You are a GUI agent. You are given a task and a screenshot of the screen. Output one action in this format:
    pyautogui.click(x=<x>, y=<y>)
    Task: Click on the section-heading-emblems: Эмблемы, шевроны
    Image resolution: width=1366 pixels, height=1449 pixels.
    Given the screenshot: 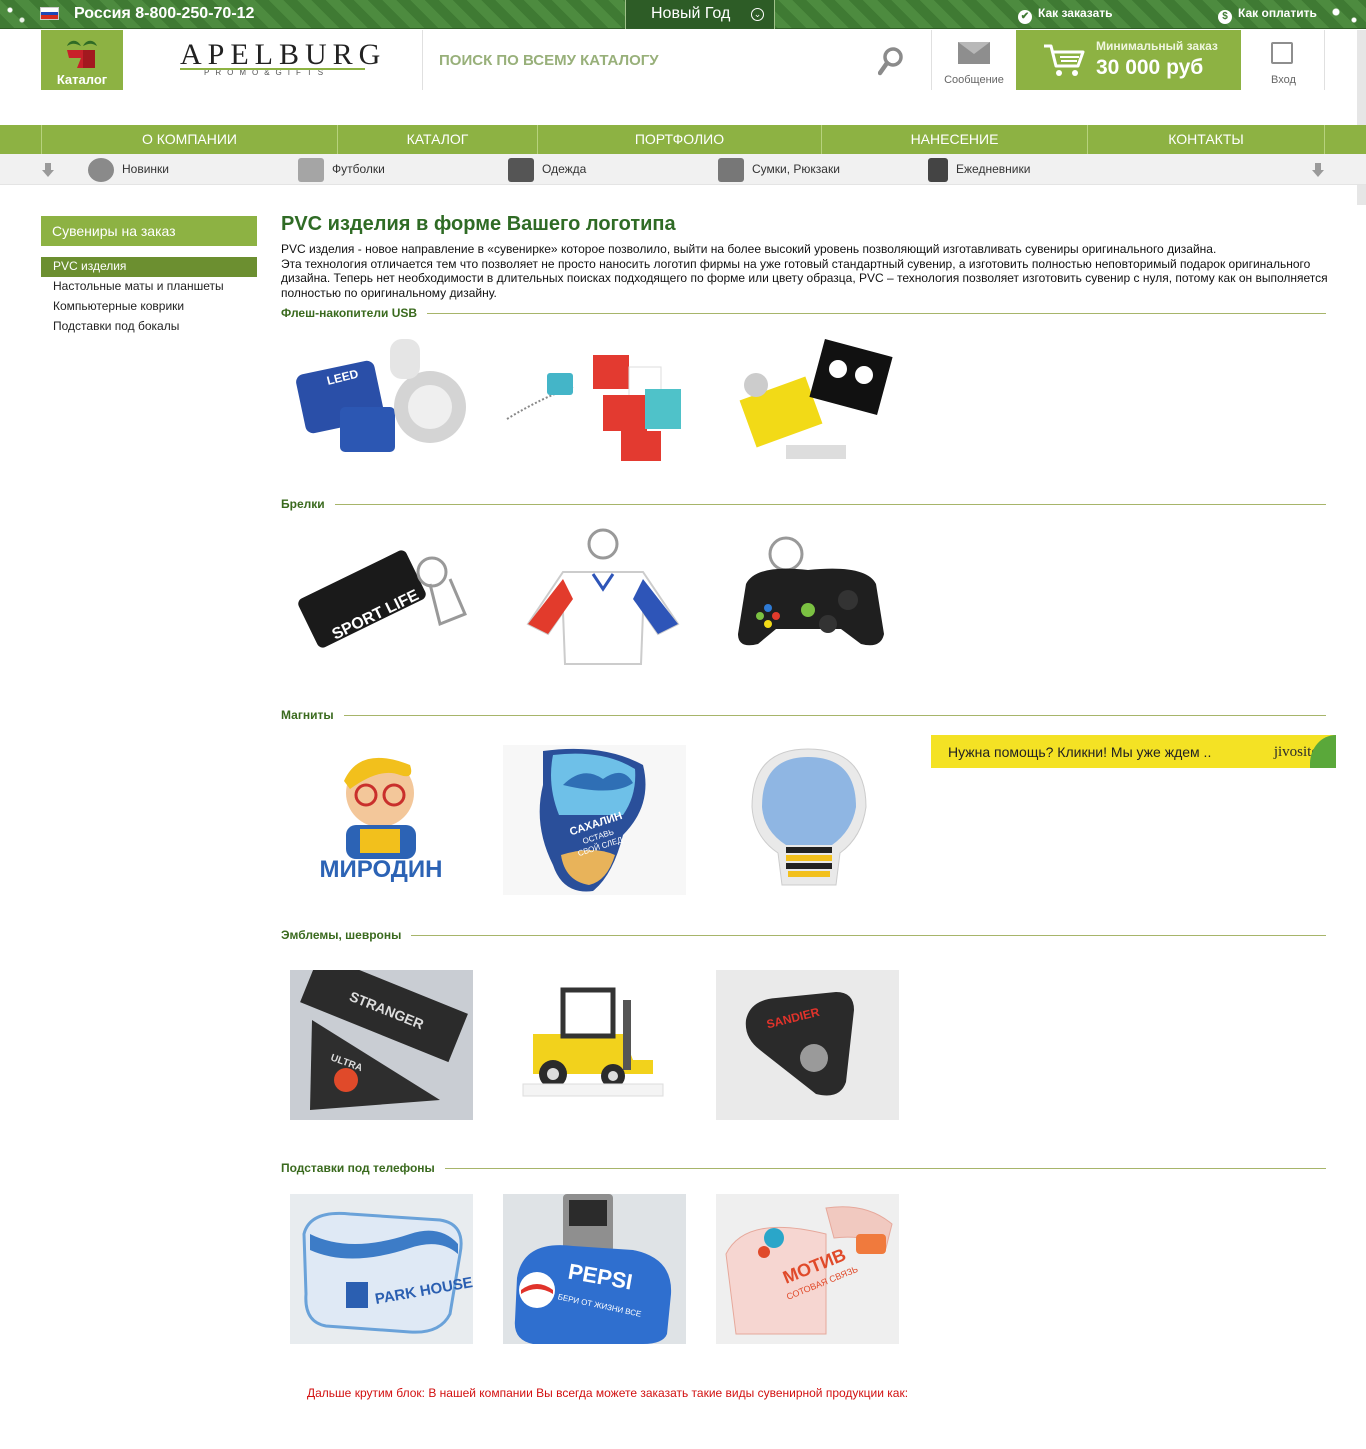 What is the action you would take?
    pyautogui.click(x=803, y=935)
    